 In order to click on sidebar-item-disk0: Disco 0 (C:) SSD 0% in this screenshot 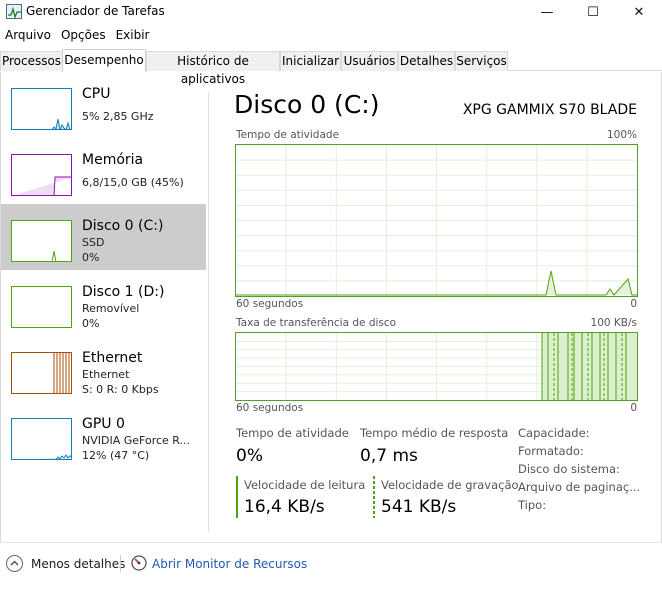, I will do `click(103, 237)`.